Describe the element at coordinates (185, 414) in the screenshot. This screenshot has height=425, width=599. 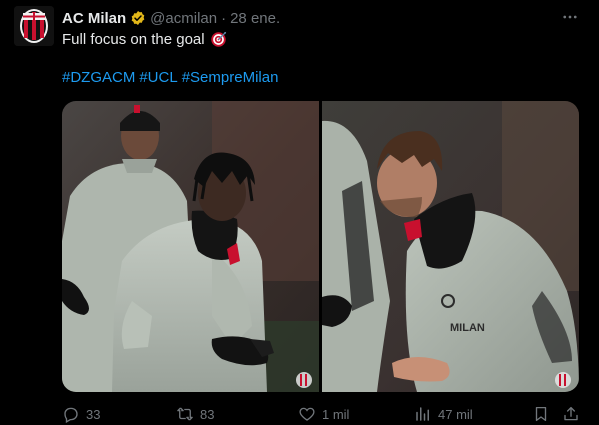
I see `retweet-icon` at that location.